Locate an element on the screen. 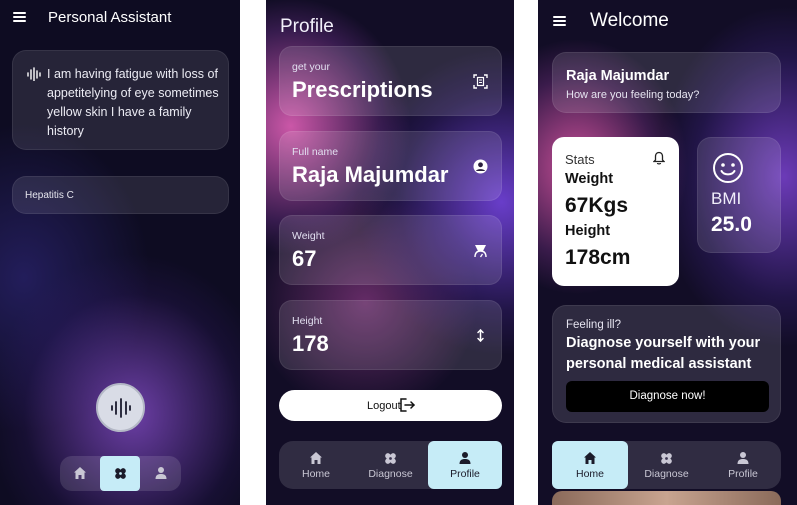 This screenshot has height=505, width=797. greeting-question: How are you feeling today? is located at coordinates (633, 95).